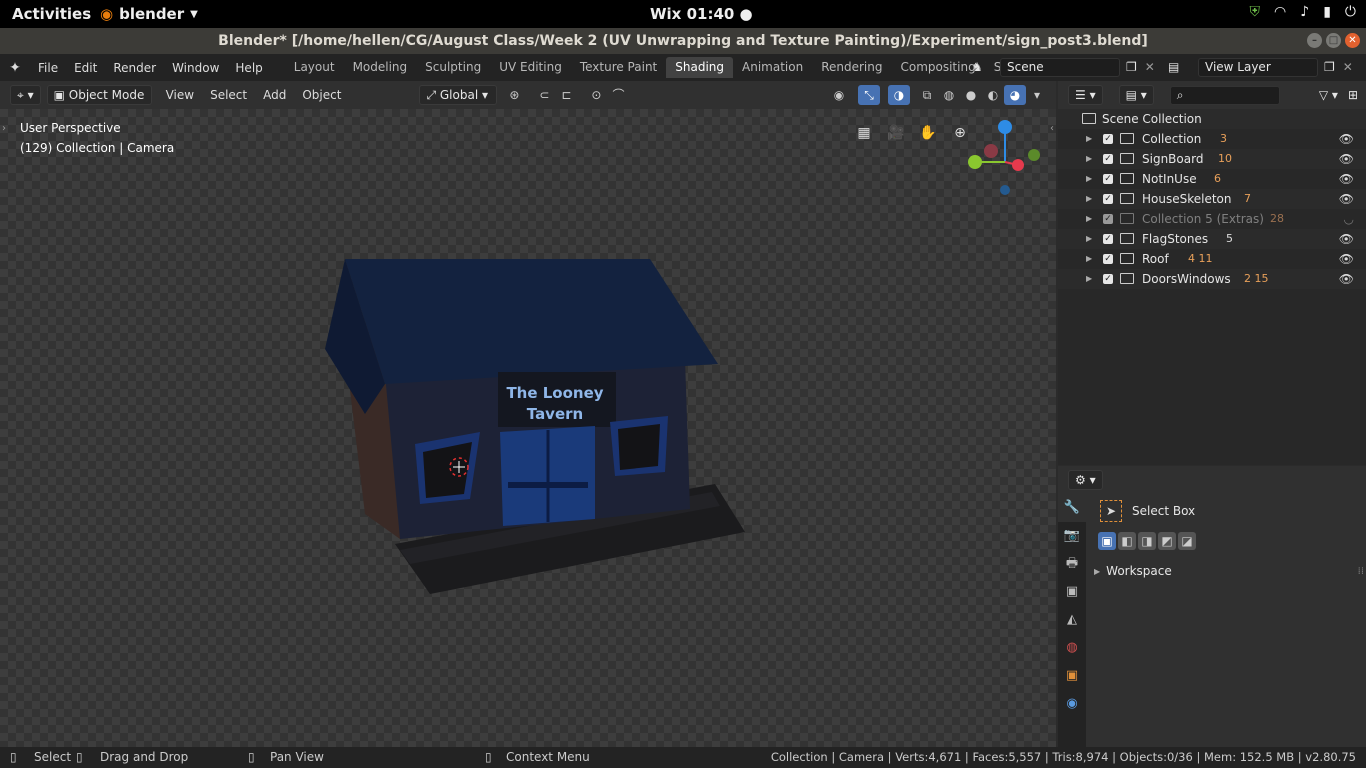  I want to click on copy-scene-icon: ❐, so click(1131, 67).